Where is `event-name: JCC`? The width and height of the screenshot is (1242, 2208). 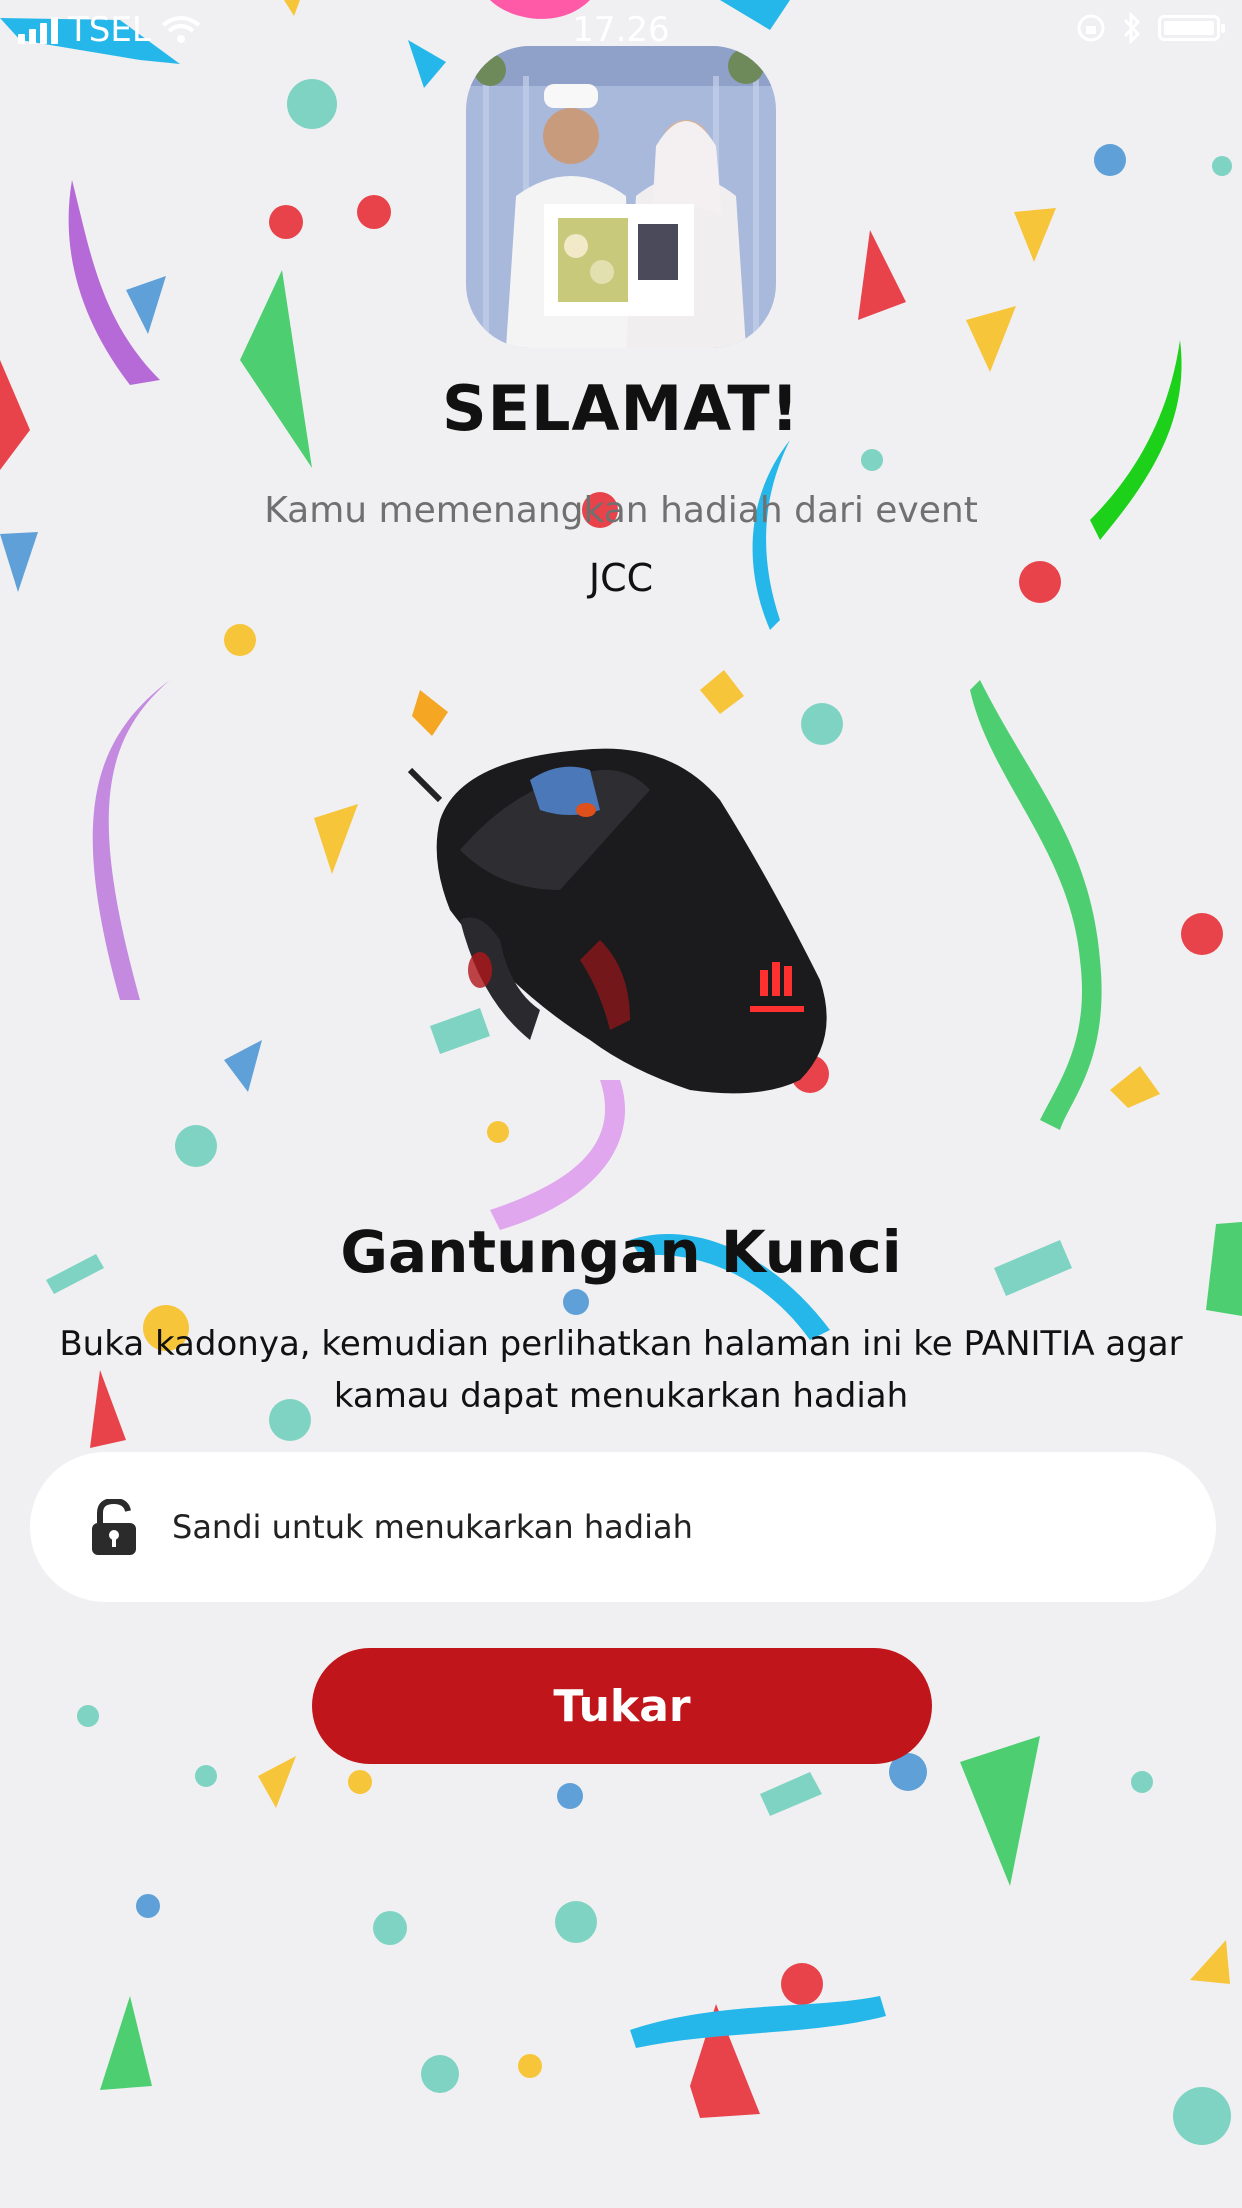
event-name: JCC is located at coordinates (621, 578).